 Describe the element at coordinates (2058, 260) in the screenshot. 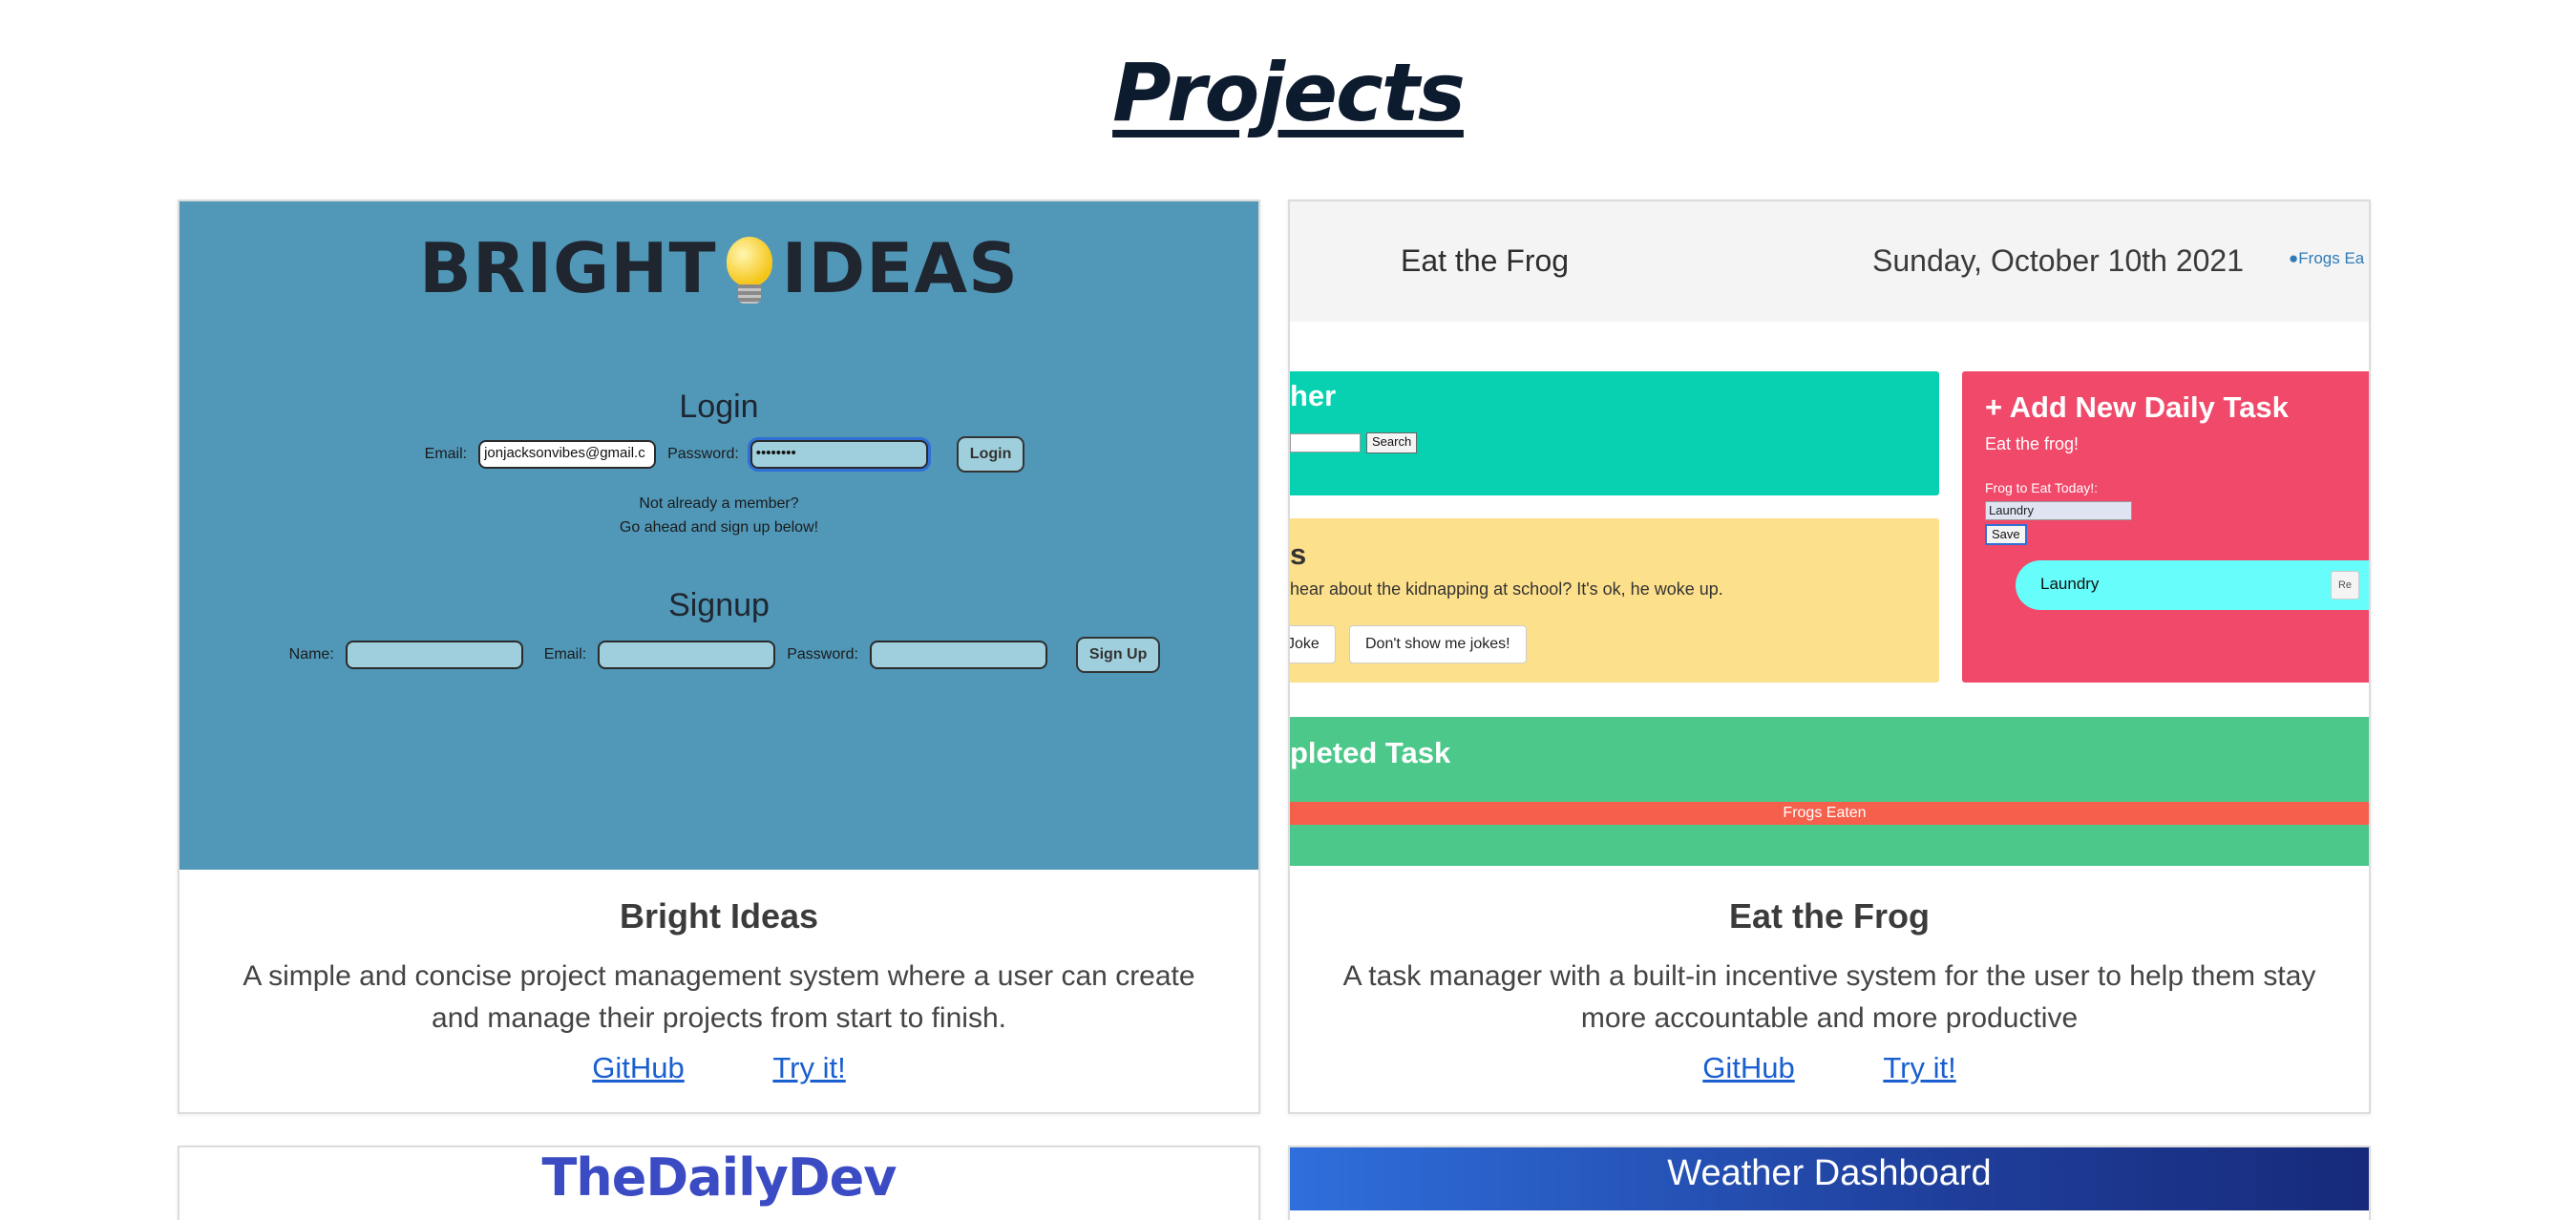

I see `frog-date: Sunday, October 10th 2021` at that location.